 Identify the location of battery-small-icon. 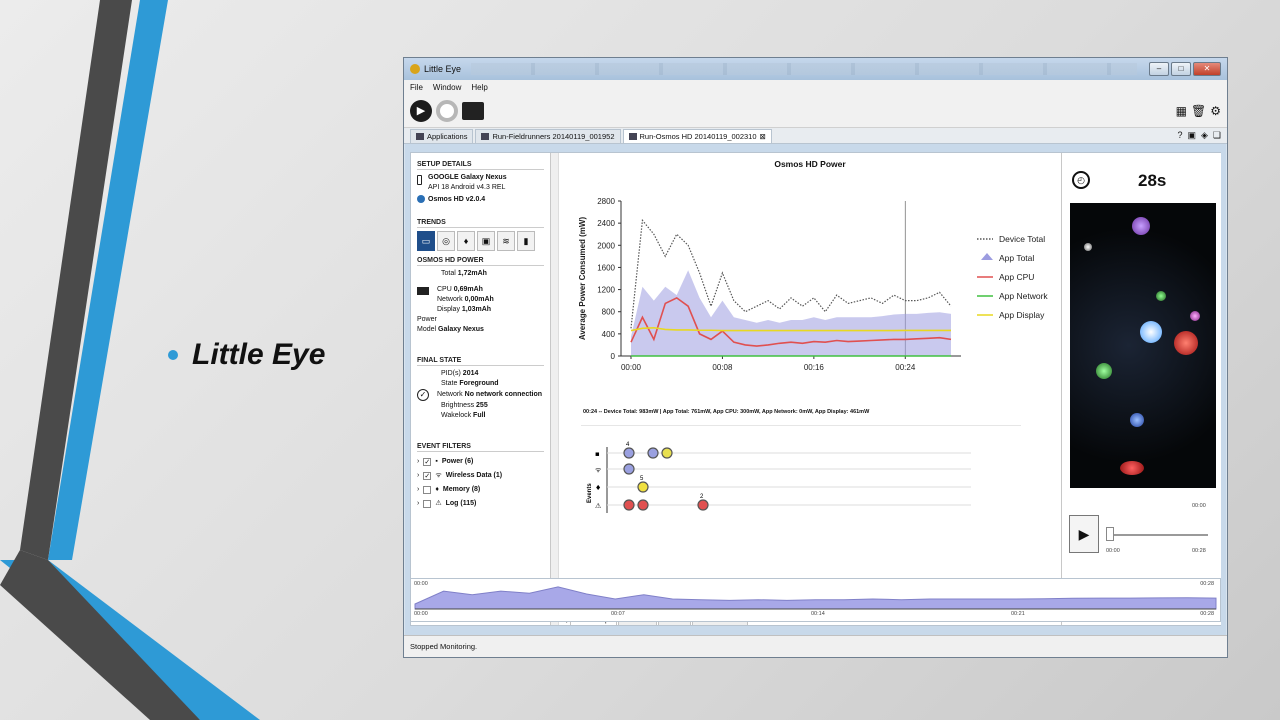
(423, 291).